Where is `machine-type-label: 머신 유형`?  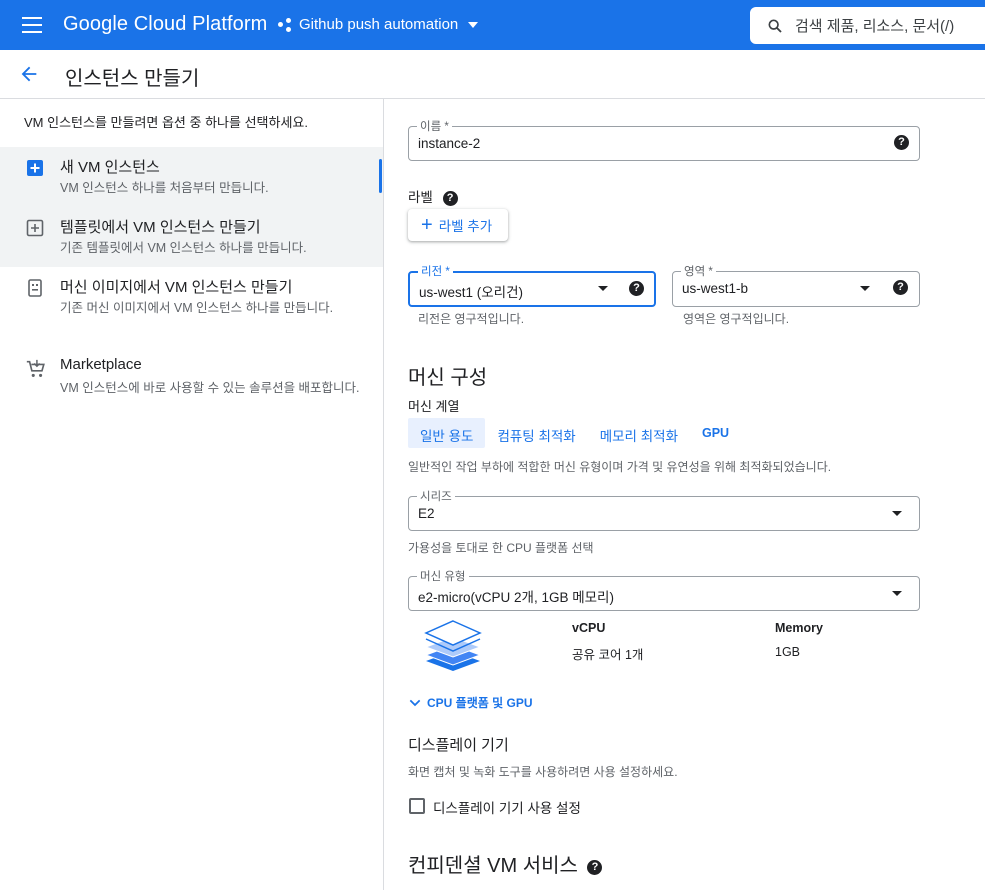 machine-type-label: 머신 유형 is located at coordinates (443, 576).